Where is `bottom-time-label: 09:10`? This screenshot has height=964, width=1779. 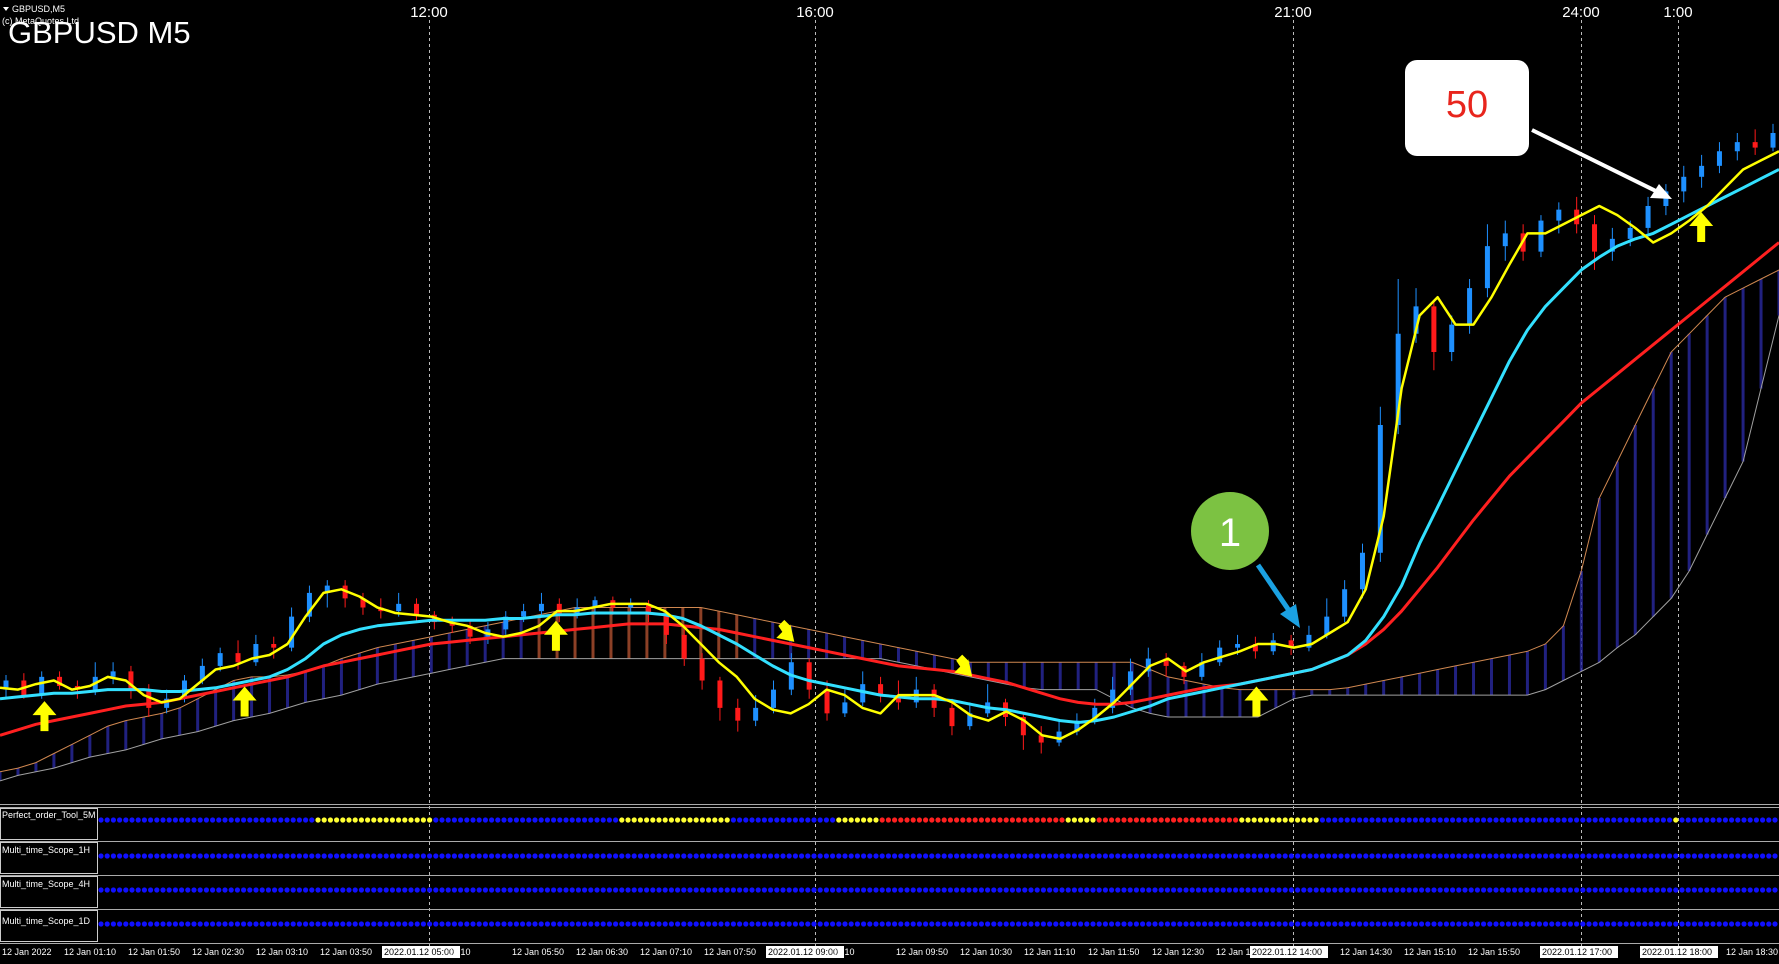
bottom-time-label: 09:10 is located at coordinates (843, 952).